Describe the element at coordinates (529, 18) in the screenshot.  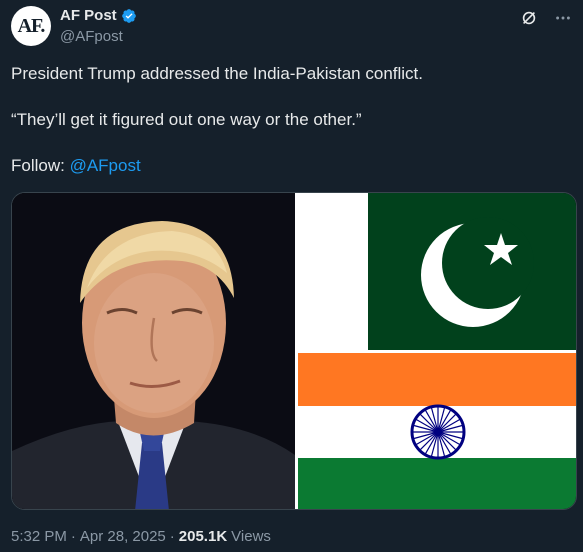
I see `grok-icon` at that location.